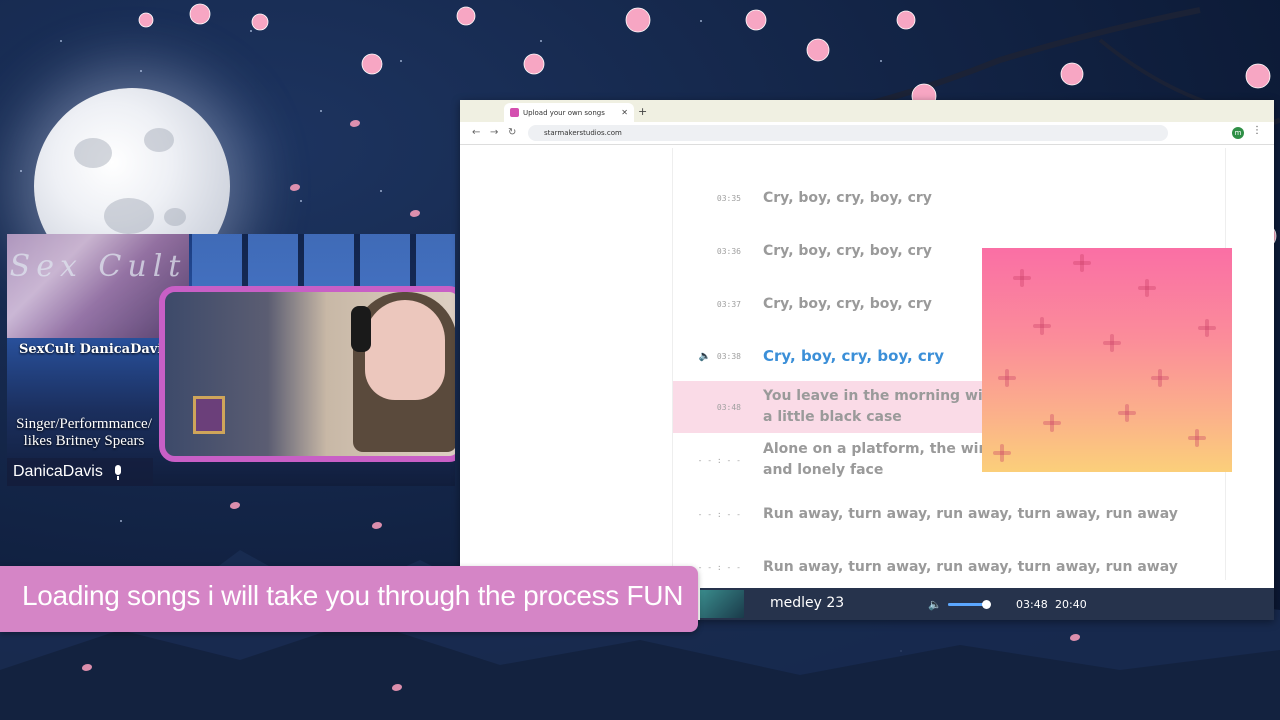  Describe the element at coordinates (361, 329) in the screenshot. I see `headphones-icon` at that location.